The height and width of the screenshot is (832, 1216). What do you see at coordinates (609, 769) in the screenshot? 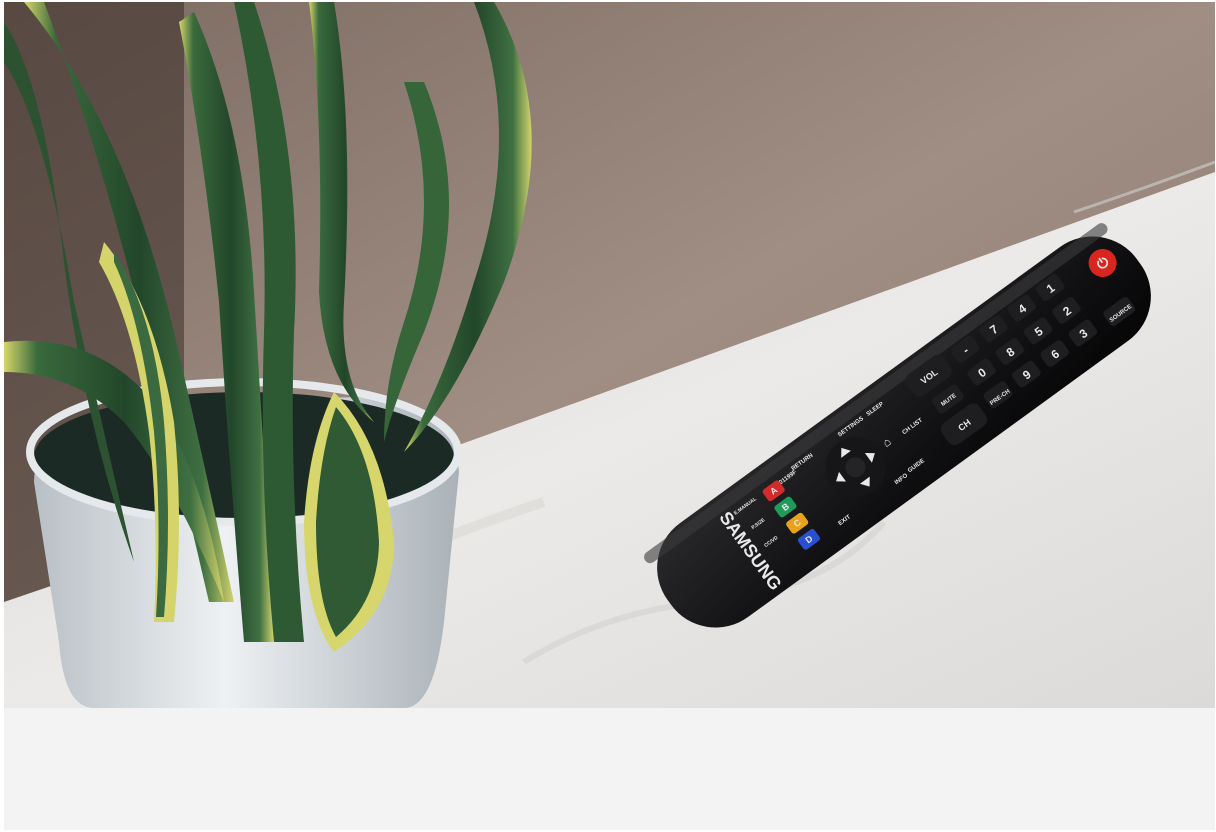
I see `empty-caption-panel` at bounding box center [609, 769].